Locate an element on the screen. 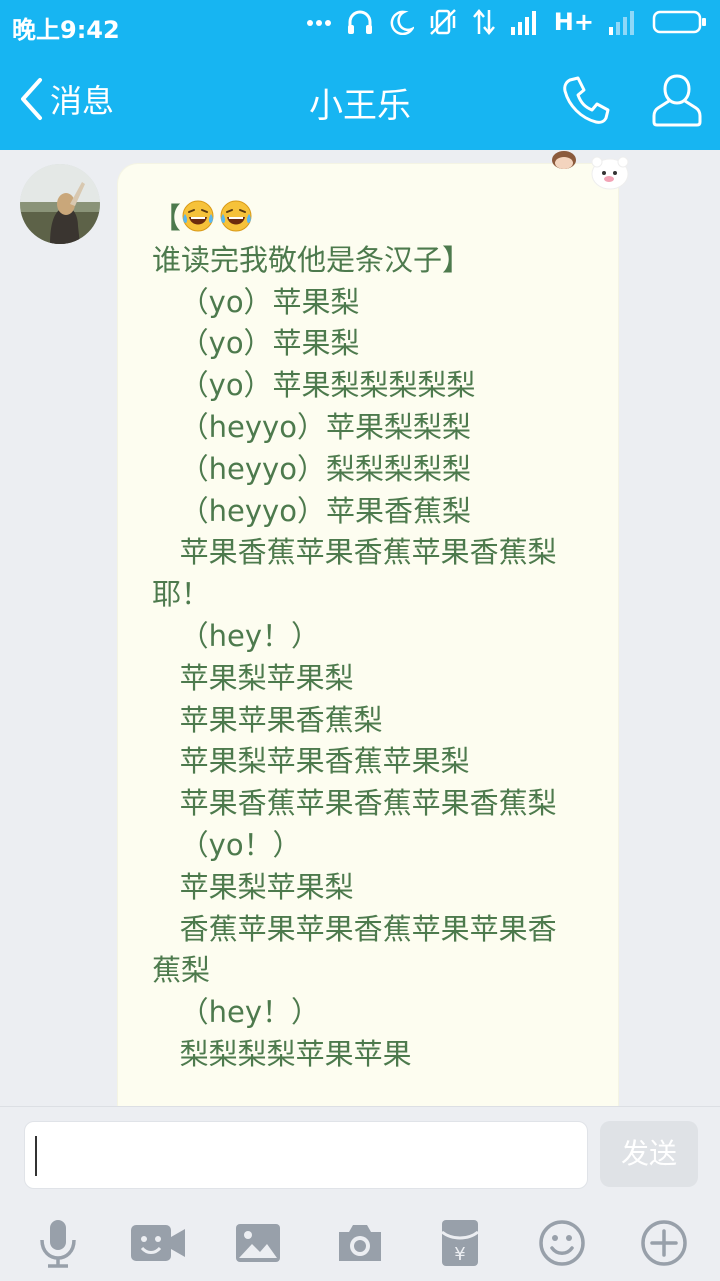  chat-header: 消息 小王乐 is located at coordinates (360, 100).